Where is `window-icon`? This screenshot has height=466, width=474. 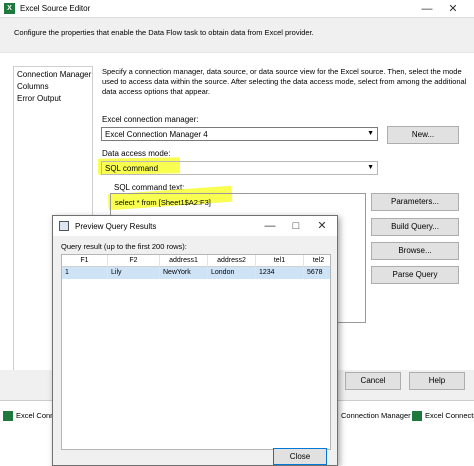 window-icon is located at coordinates (64, 226).